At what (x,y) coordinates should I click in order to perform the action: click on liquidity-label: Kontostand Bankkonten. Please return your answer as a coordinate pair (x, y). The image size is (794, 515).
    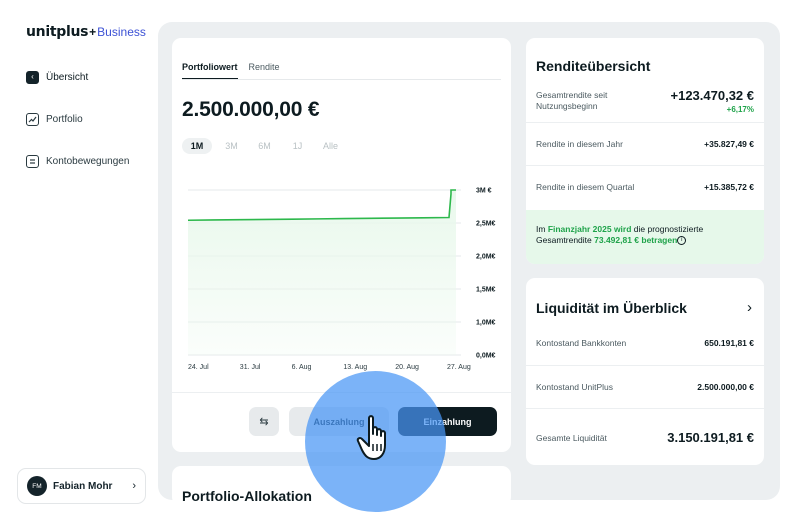
    Looking at the image, I should click on (581, 343).